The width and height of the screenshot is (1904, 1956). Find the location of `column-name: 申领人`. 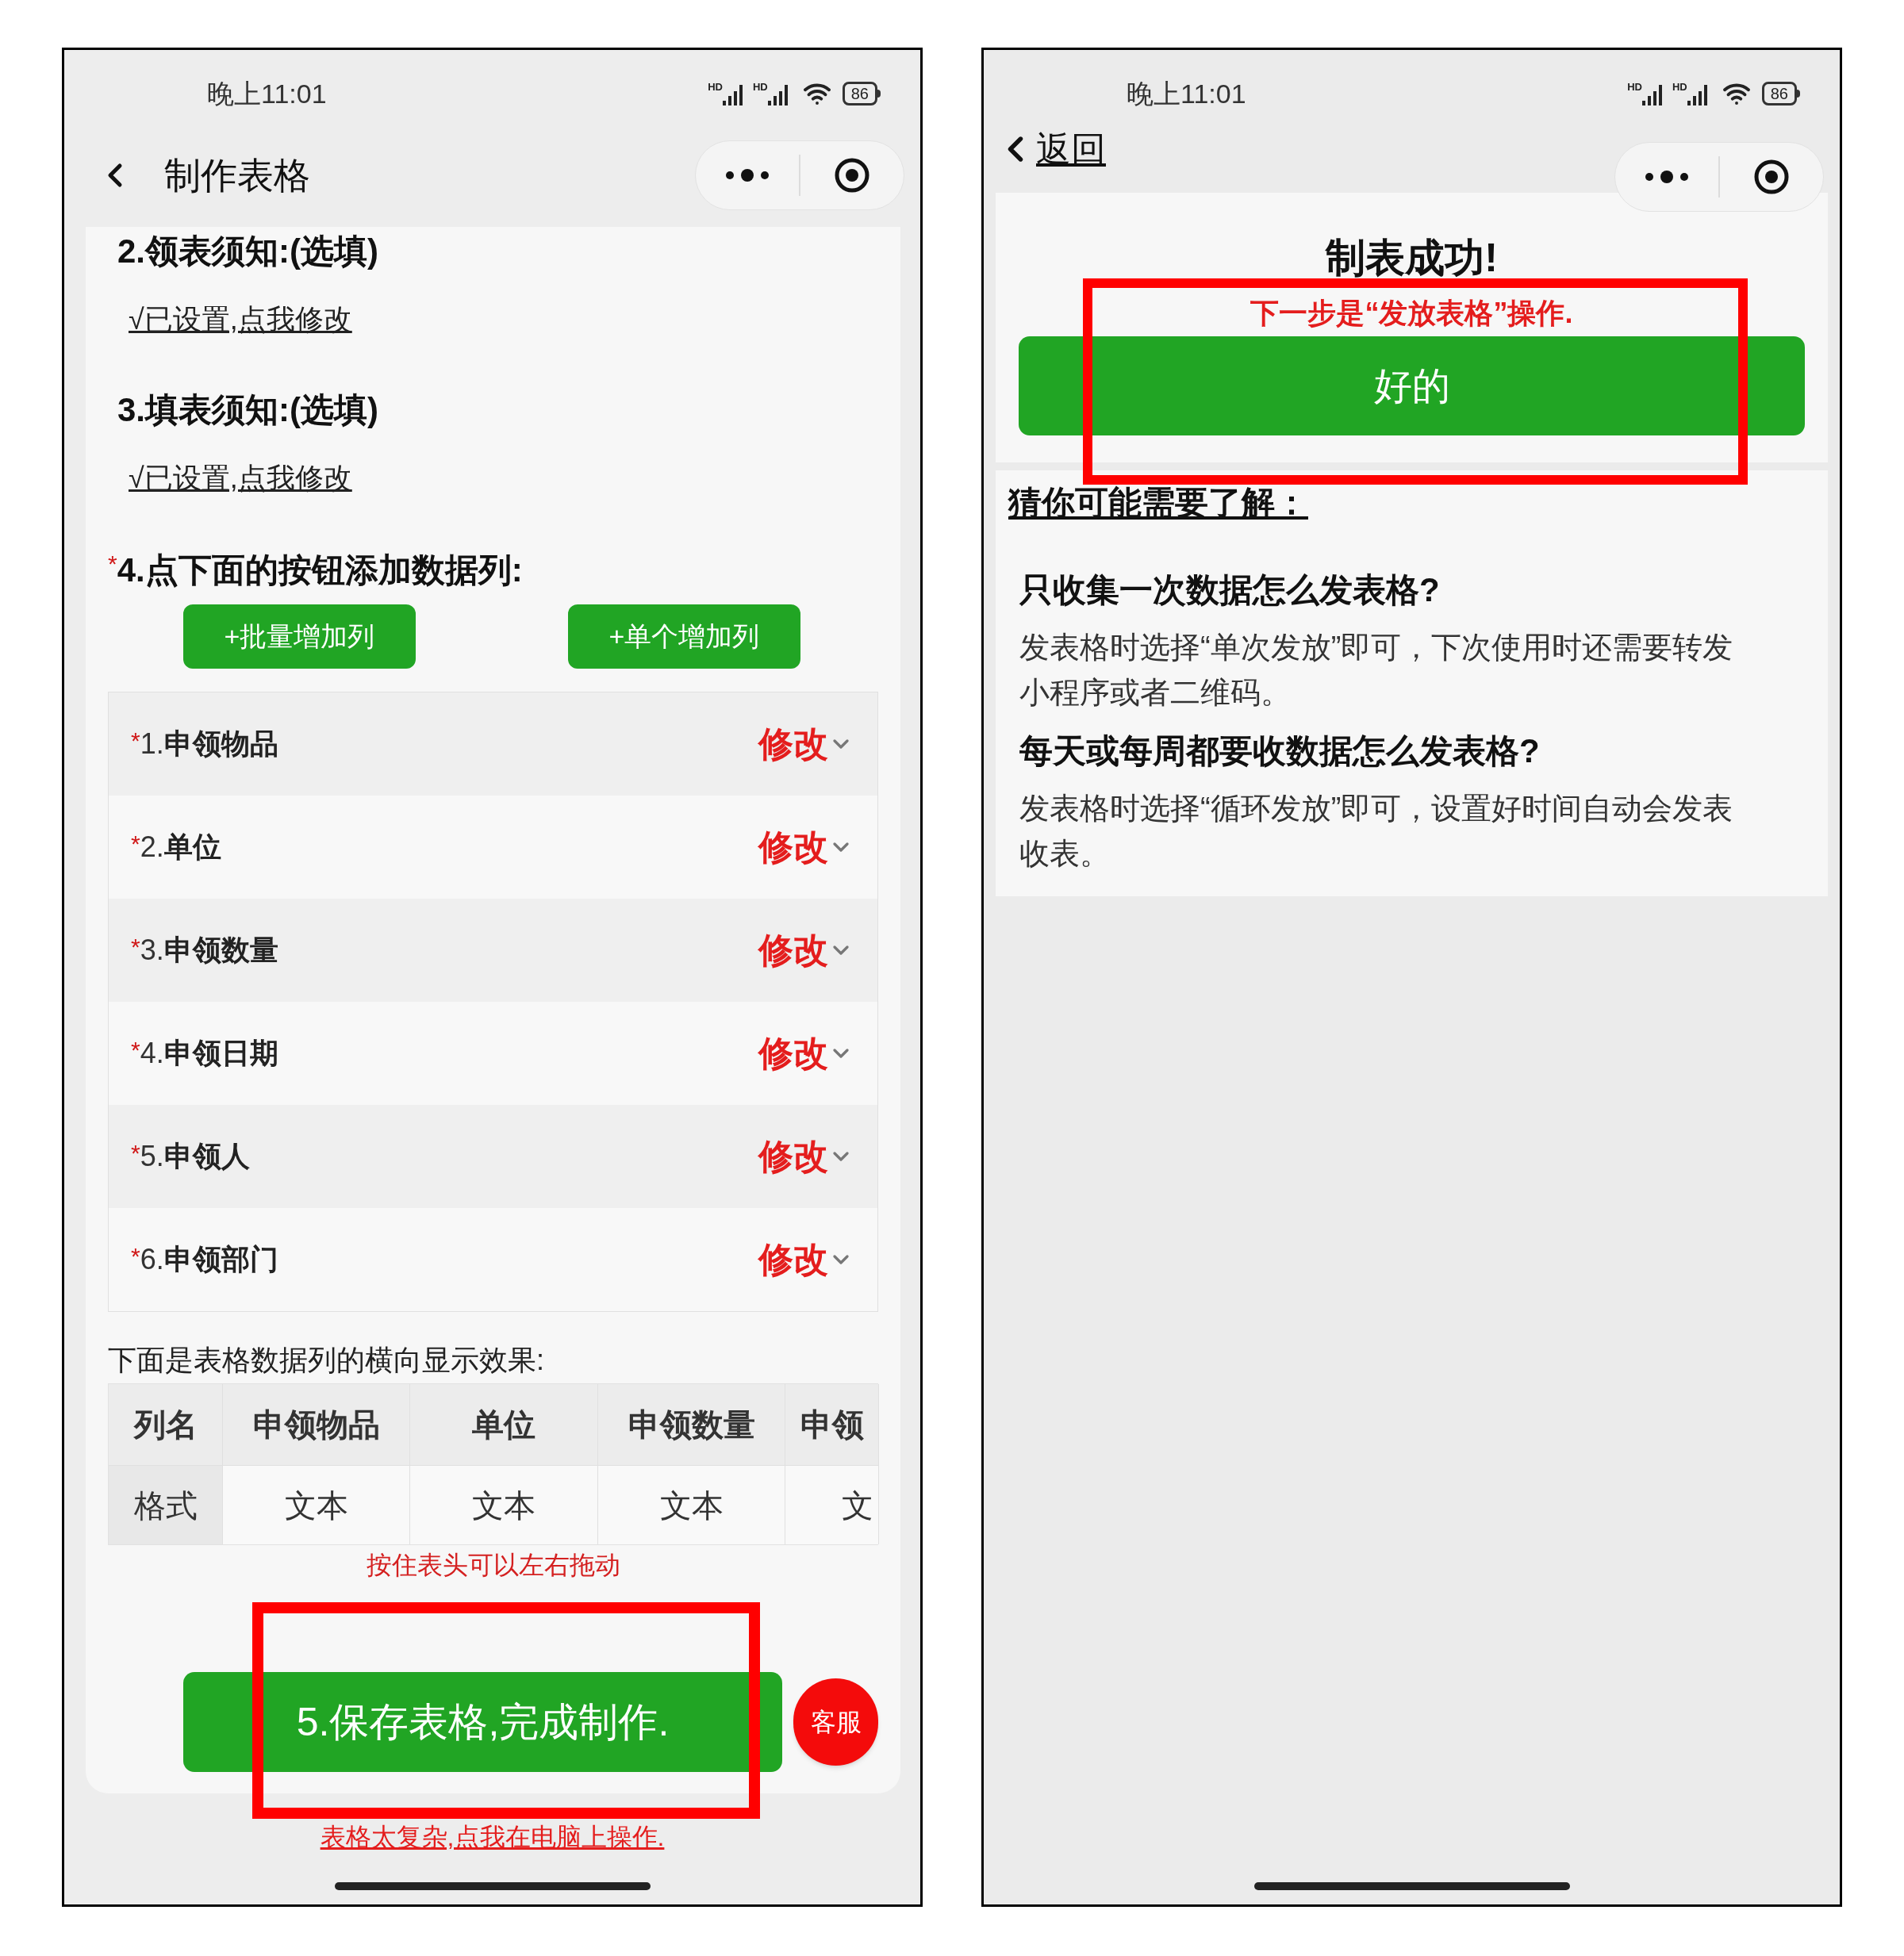

column-name: 申领人 is located at coordinates (206, 1157).